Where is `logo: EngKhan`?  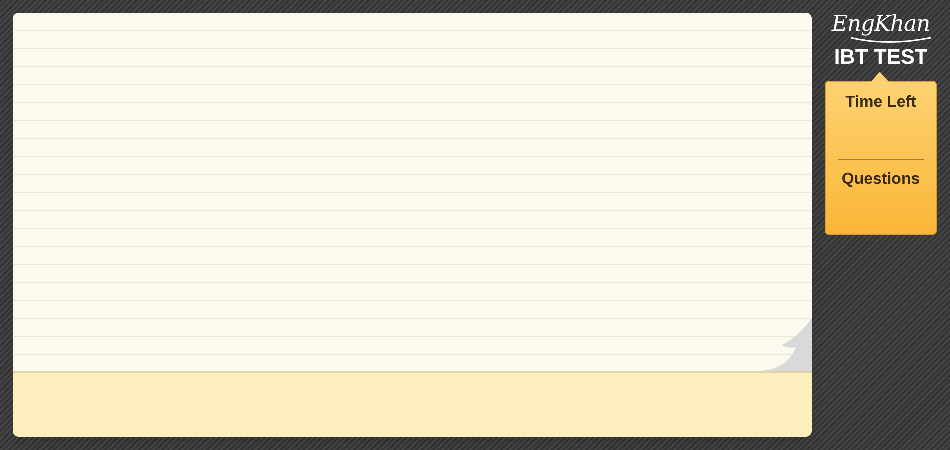
logo: EngKhan is located at coordinates (881, 25).